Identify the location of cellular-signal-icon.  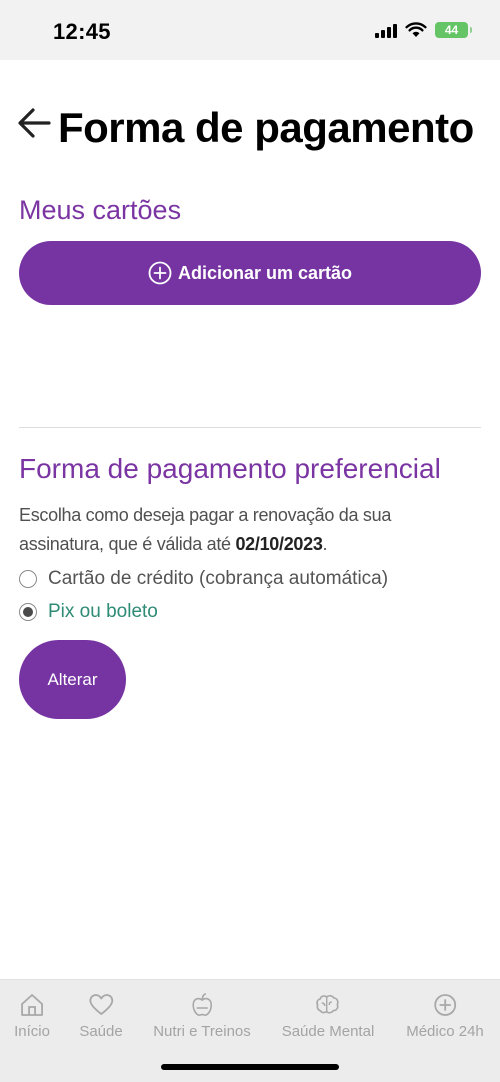
(386, 30).